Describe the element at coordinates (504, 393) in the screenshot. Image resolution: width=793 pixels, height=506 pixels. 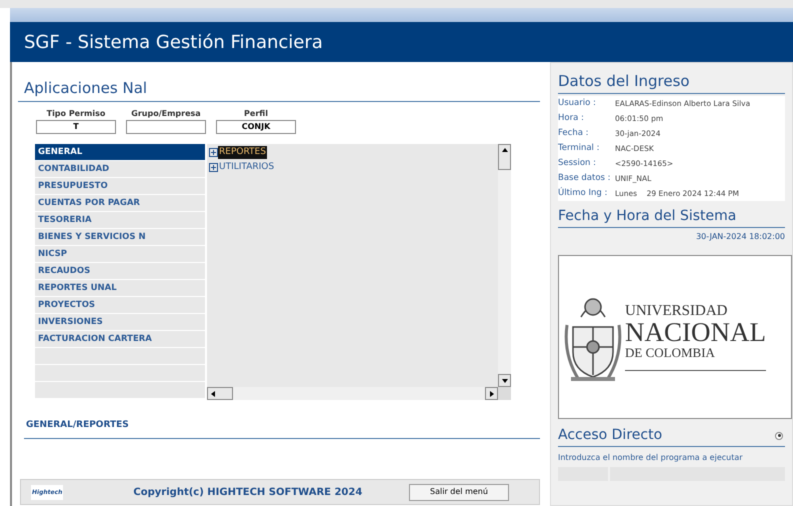
I see `scrollbar-corner` at that location.